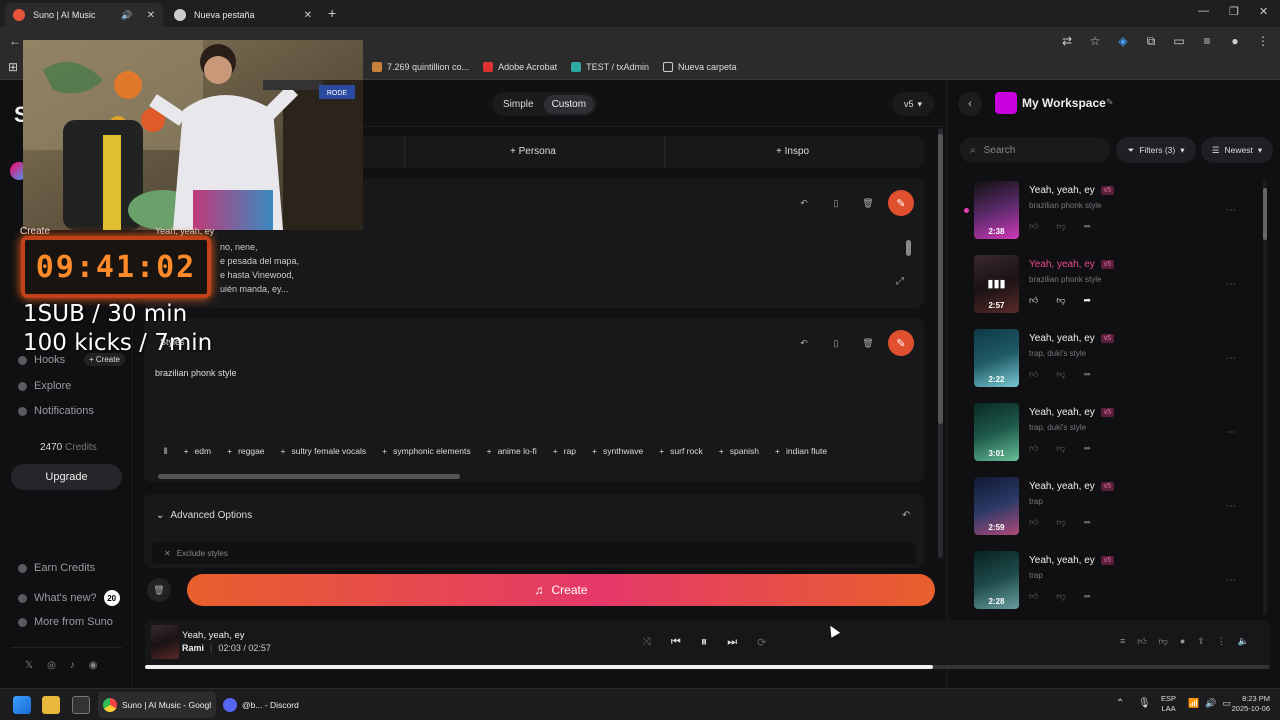 The image size is (1280, 720). What do you see at coordinates (198, 451) in the screenshot?
I see `style-chip: + edm` at bounding box center [198, 451].